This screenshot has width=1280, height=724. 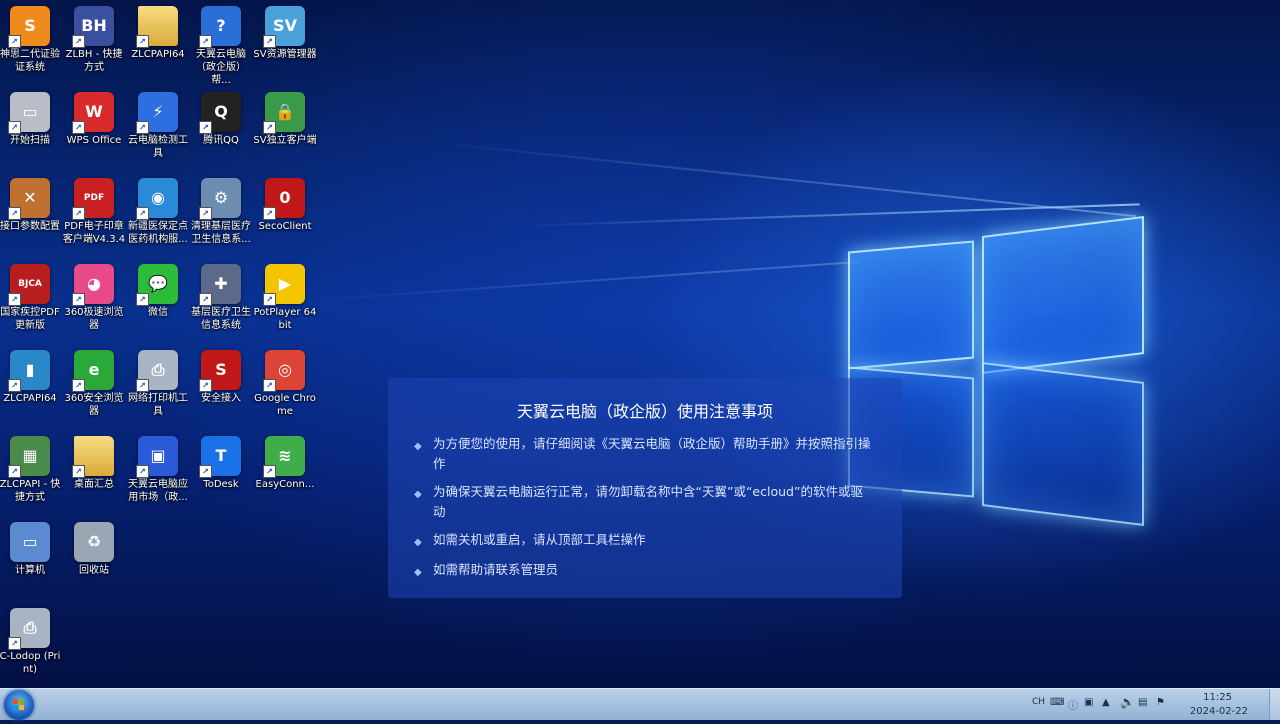 I want to click on window-app-icon: ▦ ↗, so click(x=29, y=457).